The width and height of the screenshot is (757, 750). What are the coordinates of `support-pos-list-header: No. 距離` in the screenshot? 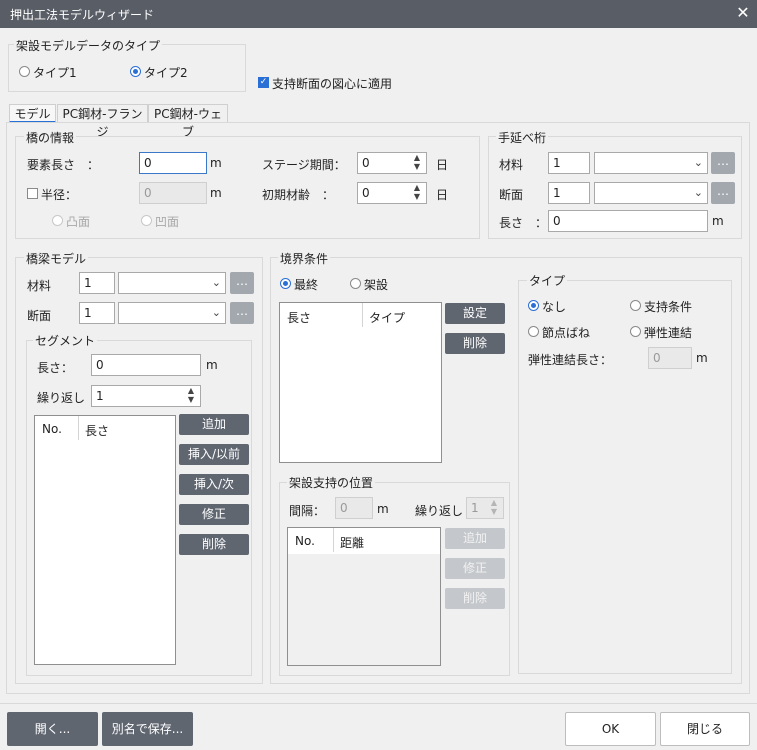 It's located at (364, 541).